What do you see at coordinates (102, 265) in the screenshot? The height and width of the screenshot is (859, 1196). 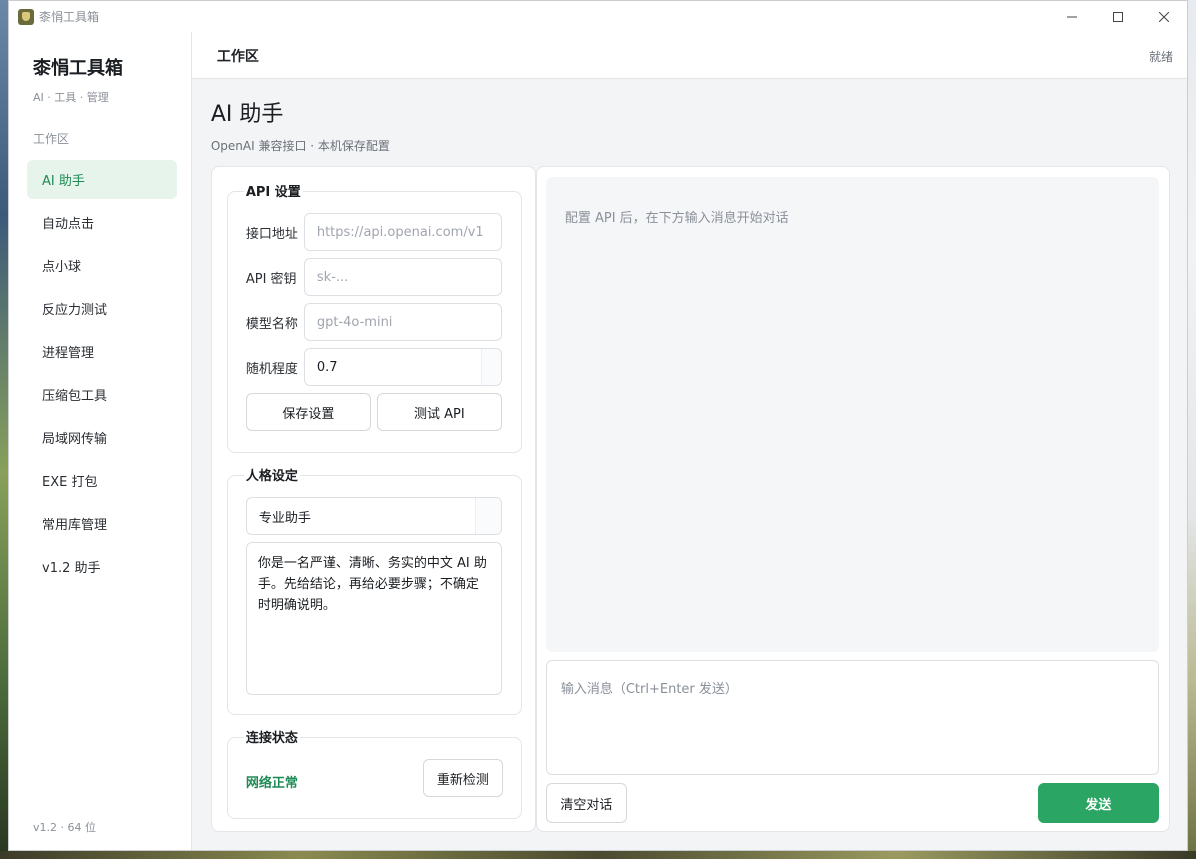 I see `sidebar-item-click-ball: 点小球` at bounding box center [102, 265].